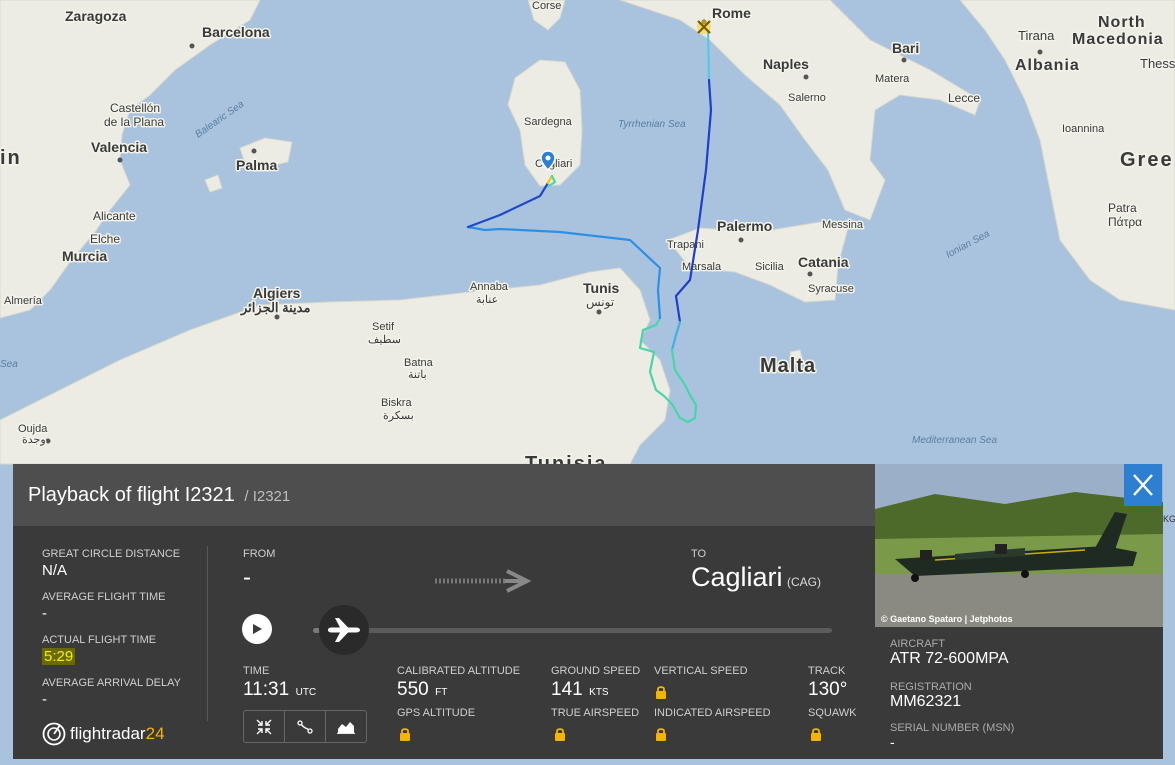 Image resolution: width=1175 pixels, height=765 pixels. I want to click on city-zaragoza: Zaragoza, so click(96, 16).